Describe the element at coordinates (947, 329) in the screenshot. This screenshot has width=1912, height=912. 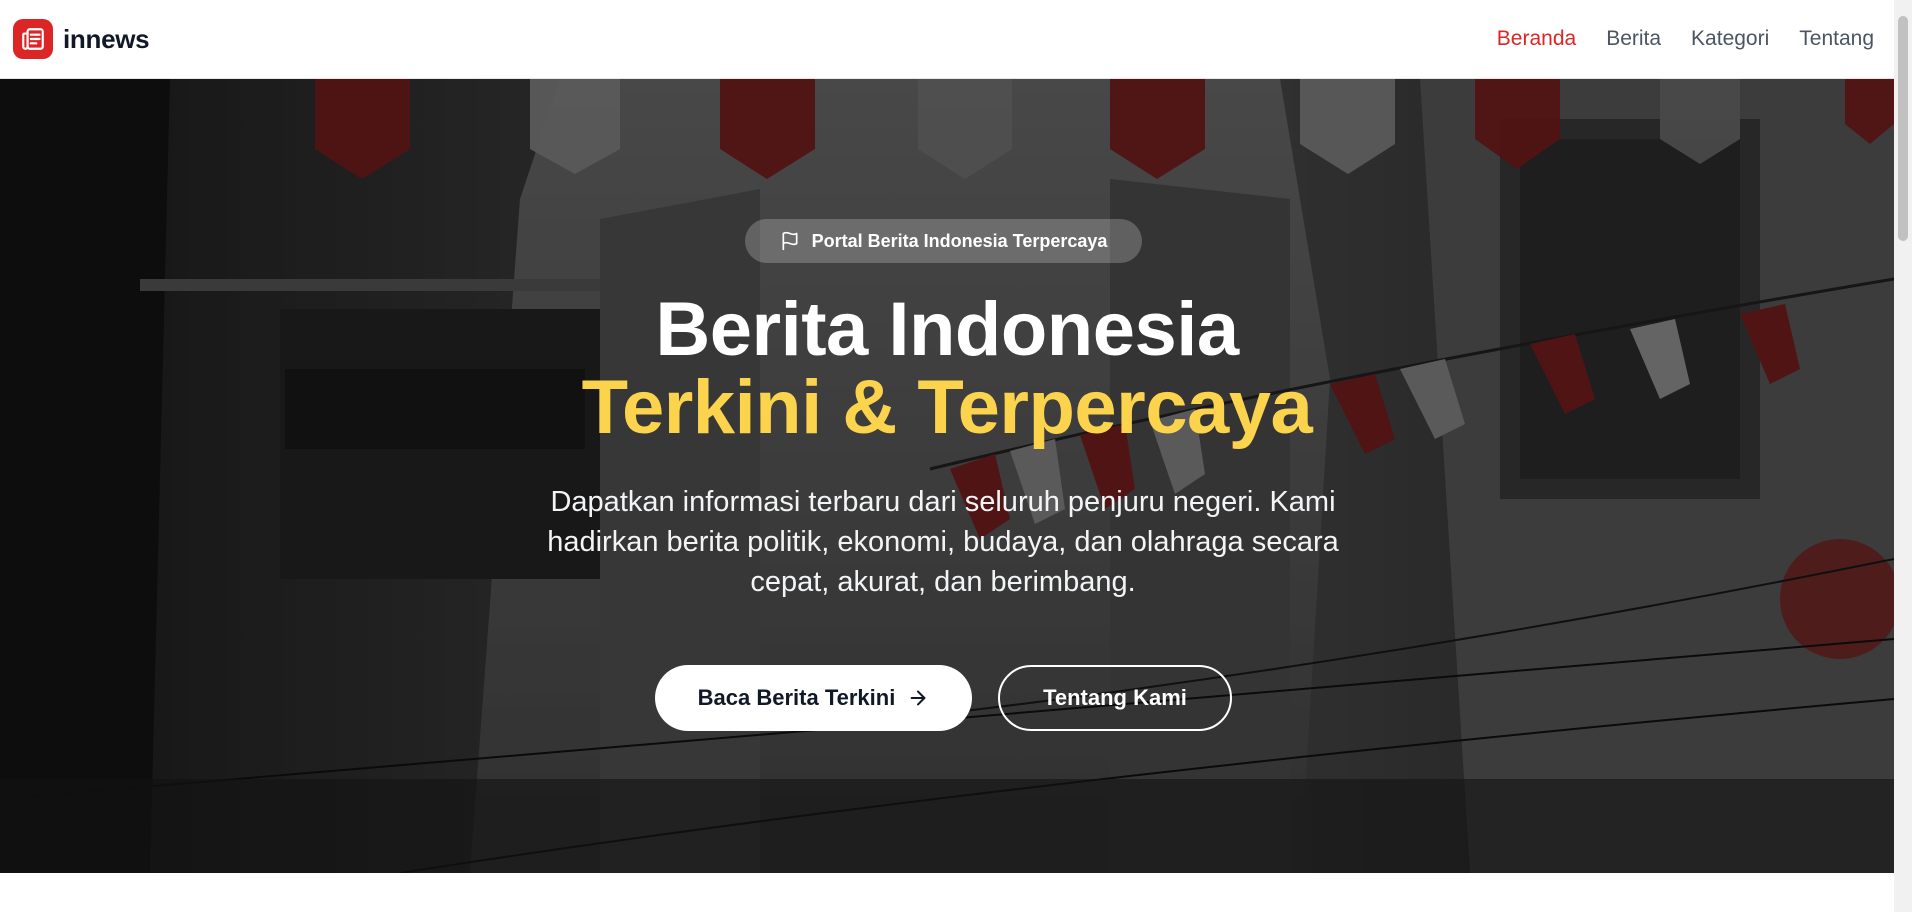
I see `hero-headline-line1: Berita Indonesia` at that location.